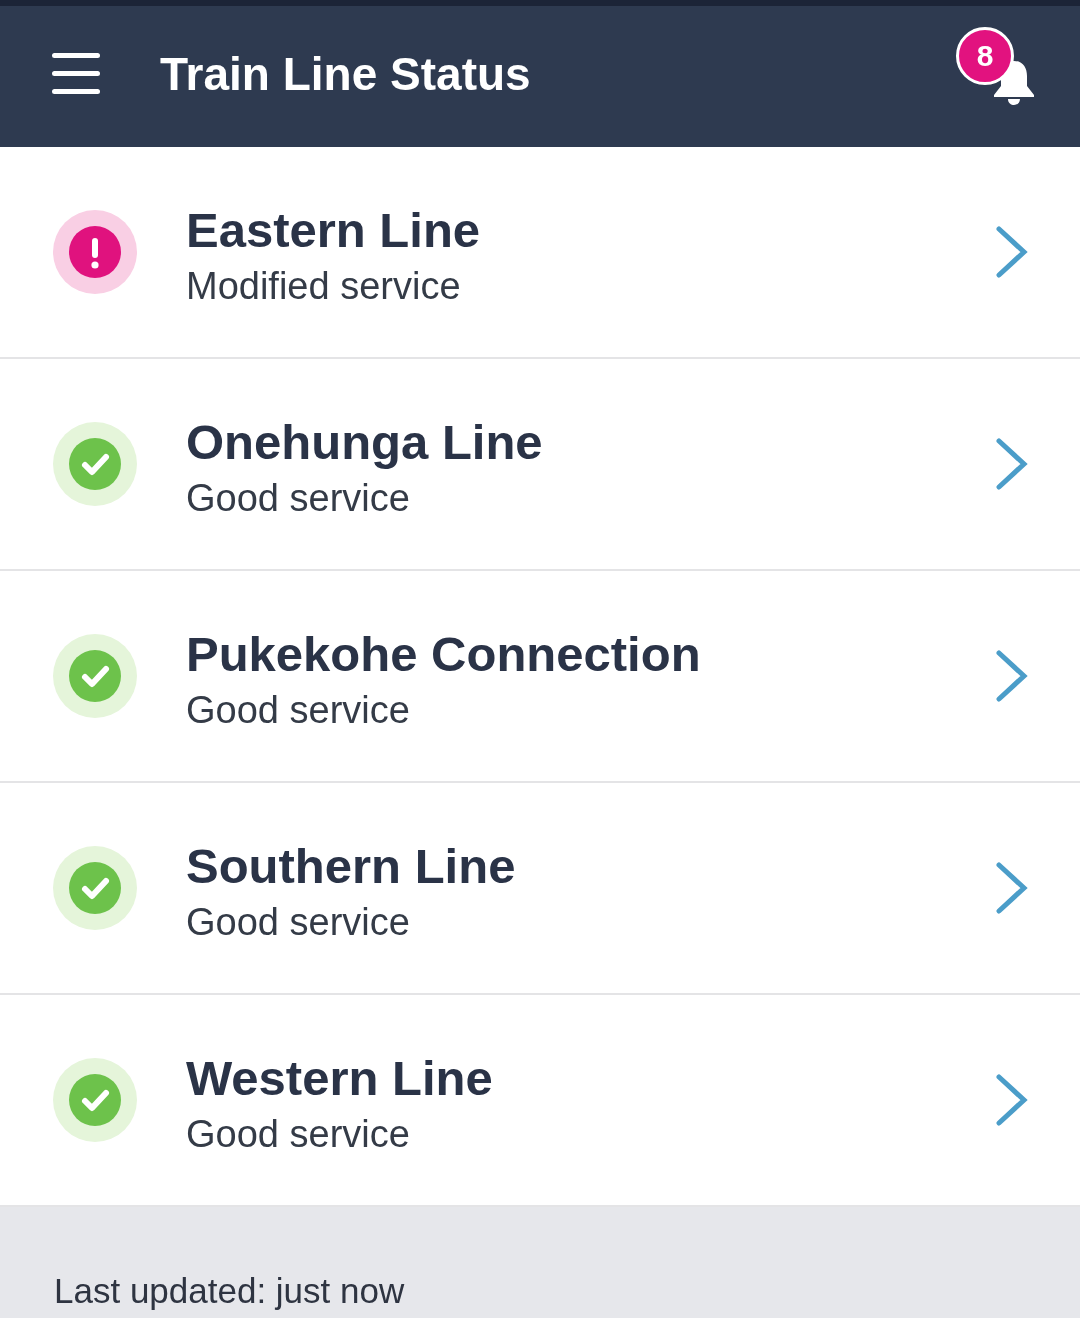 The width and height of the screenshot is (1080, 1318). What do you see at coordinates (345, 73) in the screenshot?
I see `app-title: Train Line Status` at bounding box center [345, 73].